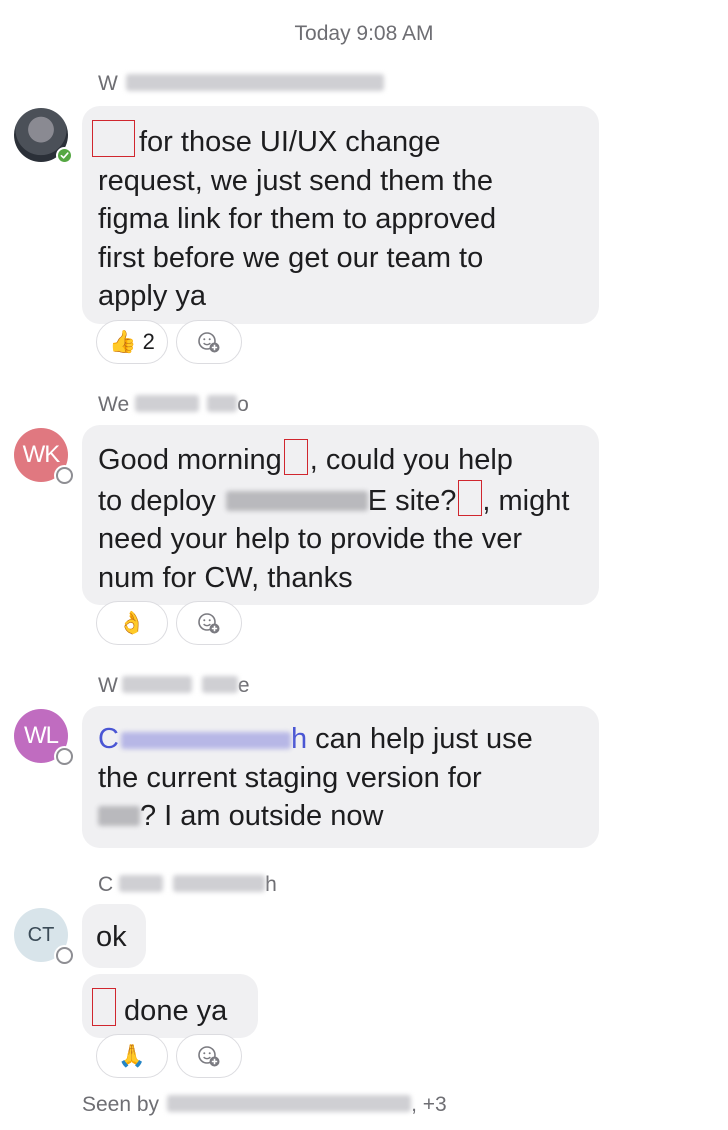  Describe the element at coordinates (169, 623) in the screenshot. I see `reaction-row: 👌` at that location.